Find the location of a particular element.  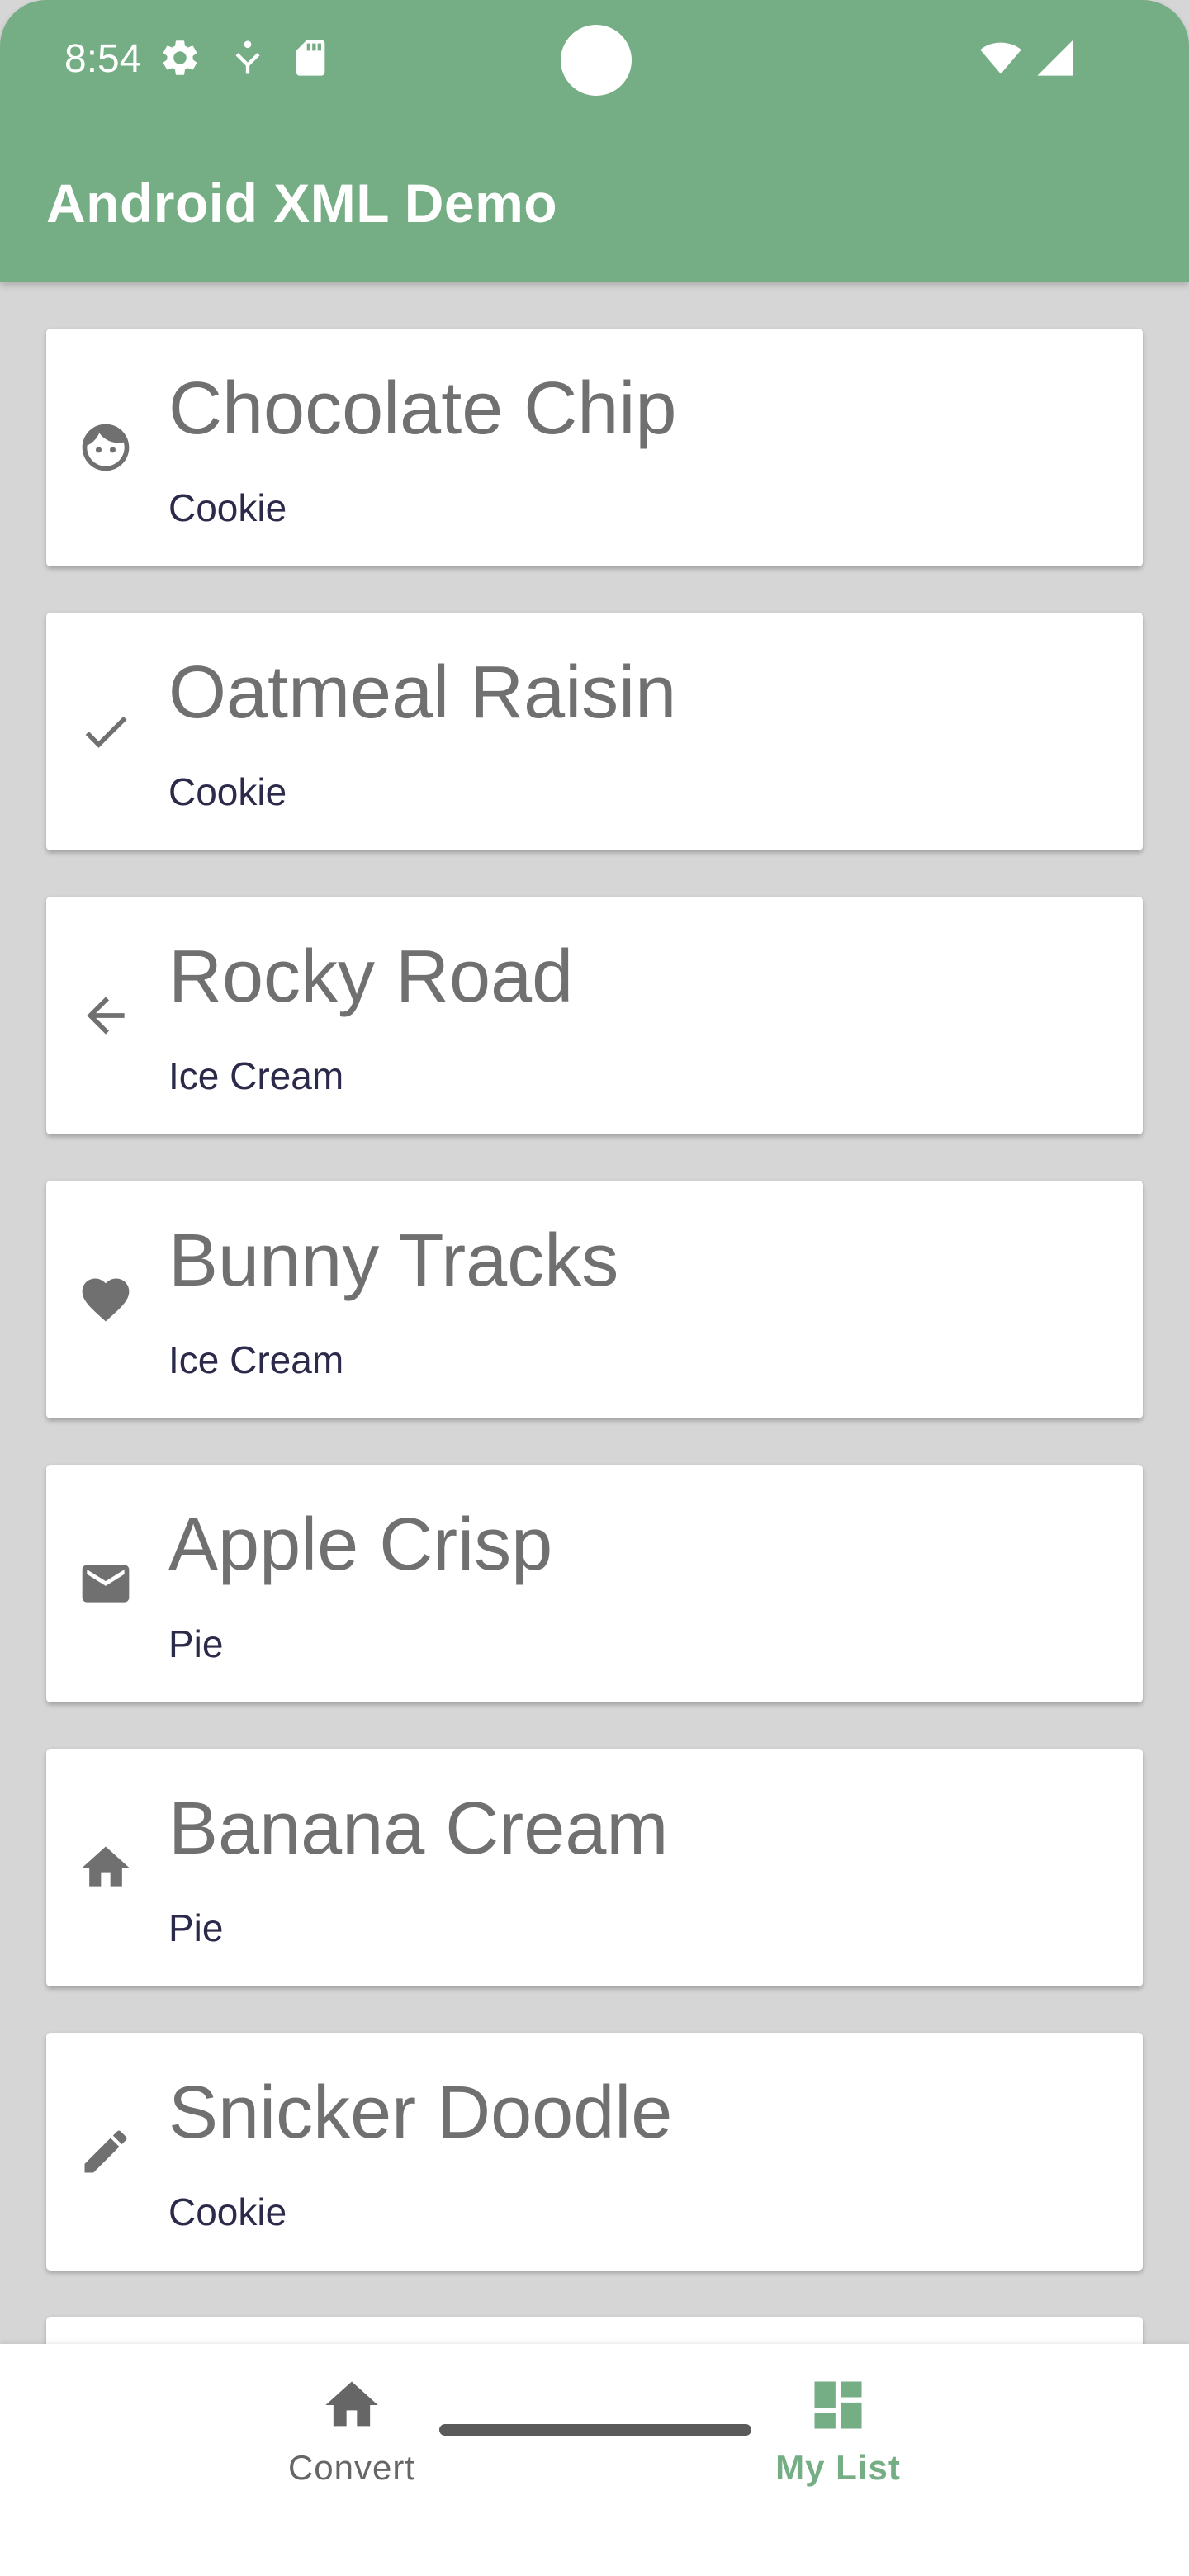

heart-icon is located at coordinates (106, 1300).